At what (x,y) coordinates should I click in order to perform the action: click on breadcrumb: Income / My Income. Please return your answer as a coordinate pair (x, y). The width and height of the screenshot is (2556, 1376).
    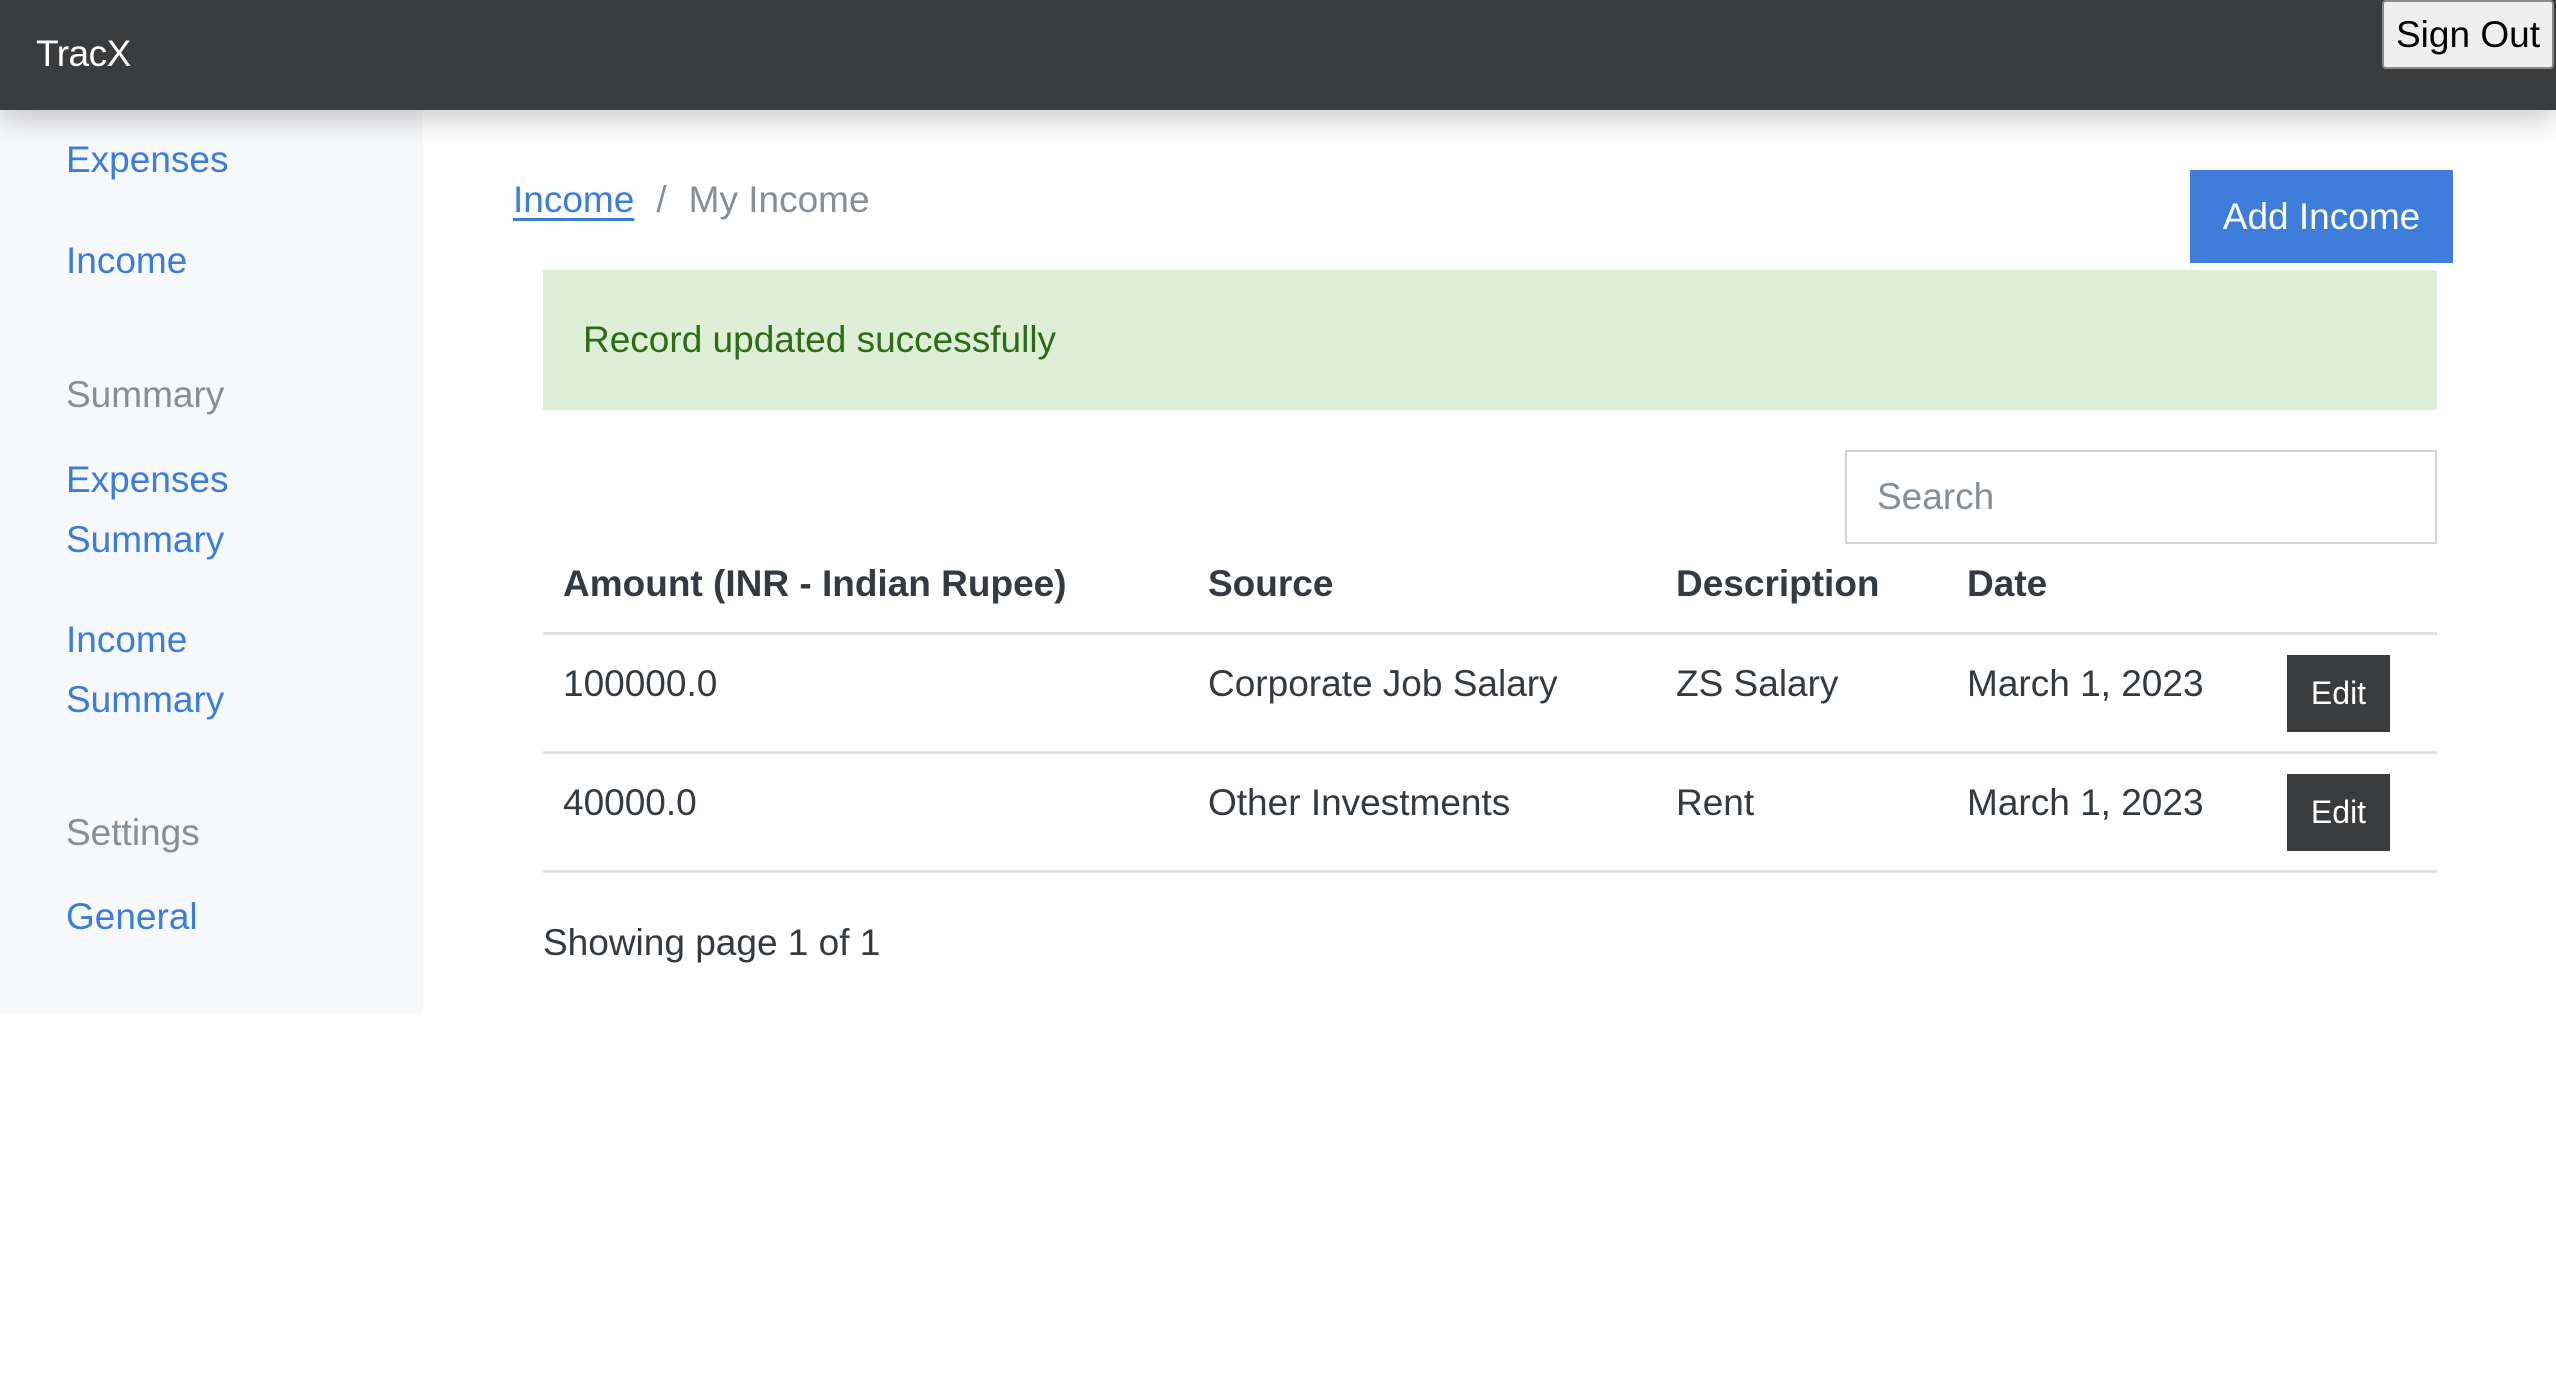
    Looking at the image, I should click on (691, 200).